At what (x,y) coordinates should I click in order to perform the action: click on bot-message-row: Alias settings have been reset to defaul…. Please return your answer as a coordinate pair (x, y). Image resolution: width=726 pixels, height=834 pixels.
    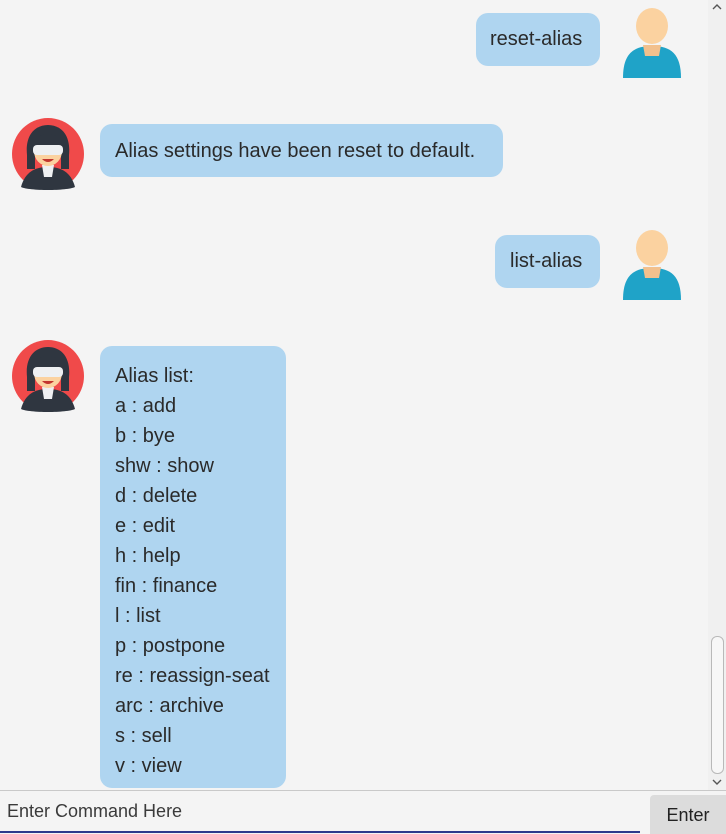
    Looking at the image, I should click on (354, 160).